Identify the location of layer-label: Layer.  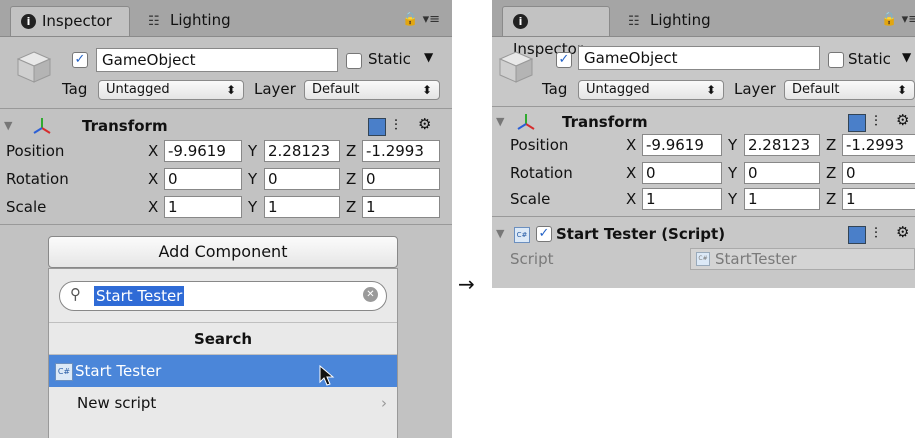
(755, 89).